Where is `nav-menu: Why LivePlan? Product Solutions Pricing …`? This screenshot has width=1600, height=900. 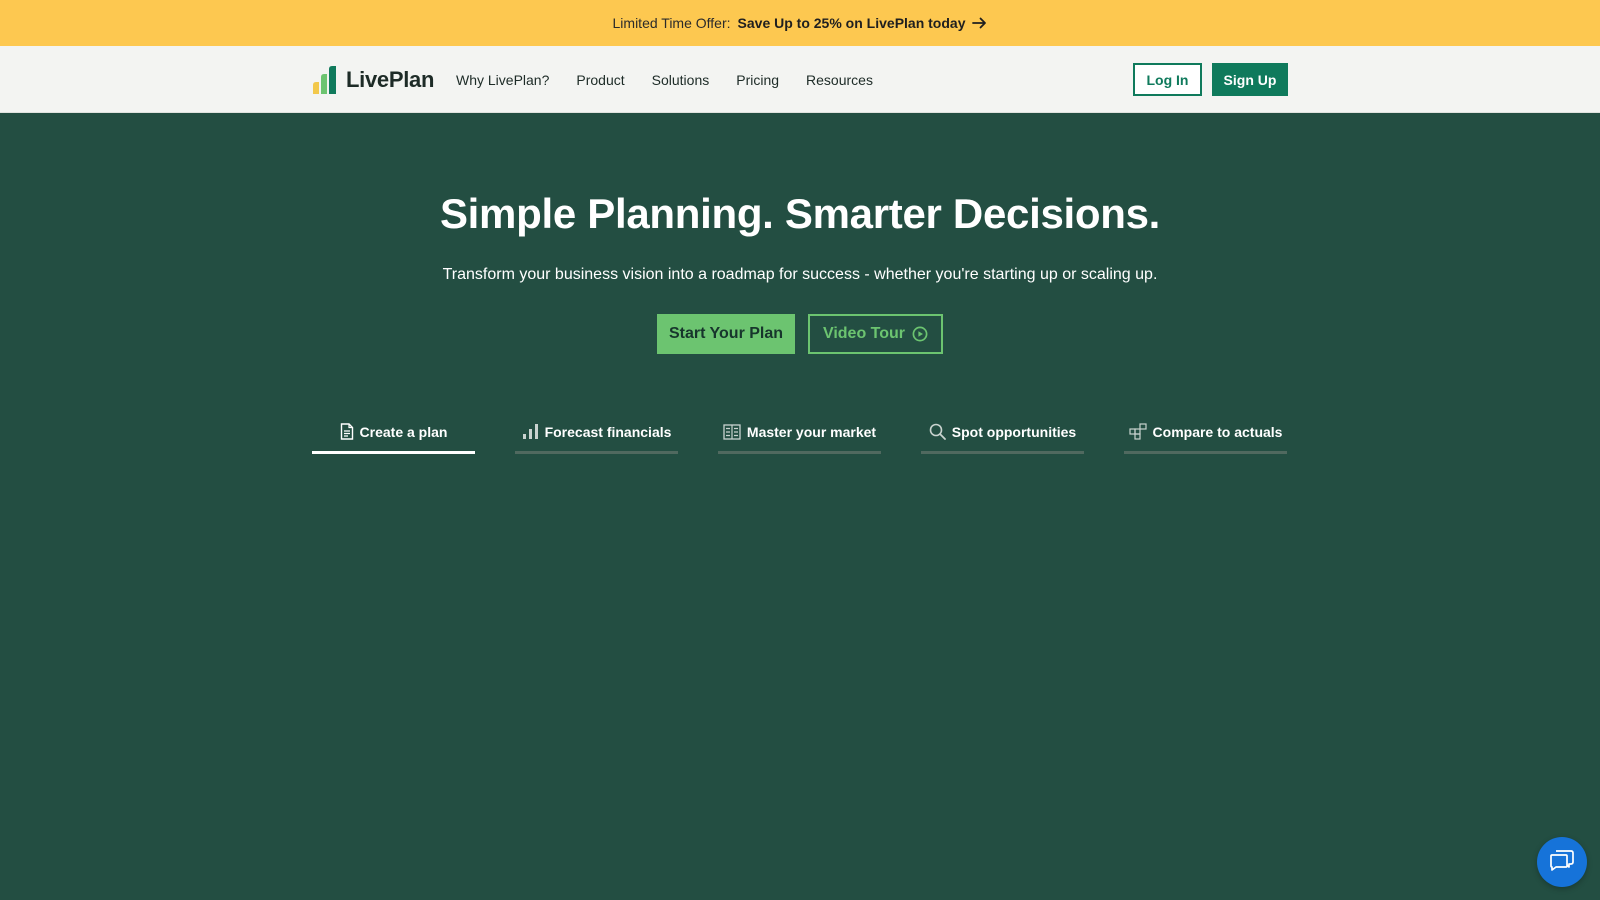
nav-menu: Why LivePlan? Product Solutions Pricing … is located at coordinates (678, 79).